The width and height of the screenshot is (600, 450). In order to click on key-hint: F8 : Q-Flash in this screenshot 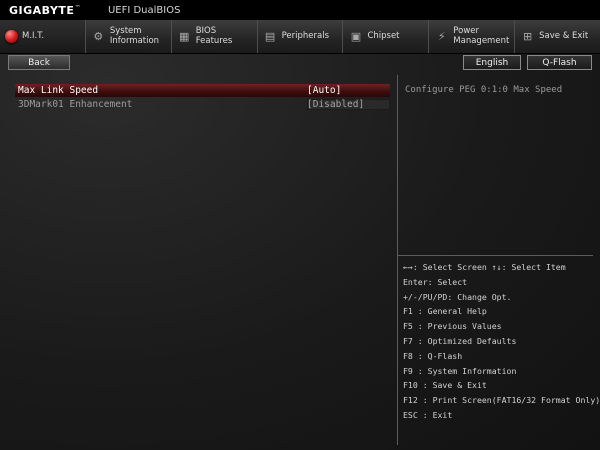, I will do `click(433, 355)`.